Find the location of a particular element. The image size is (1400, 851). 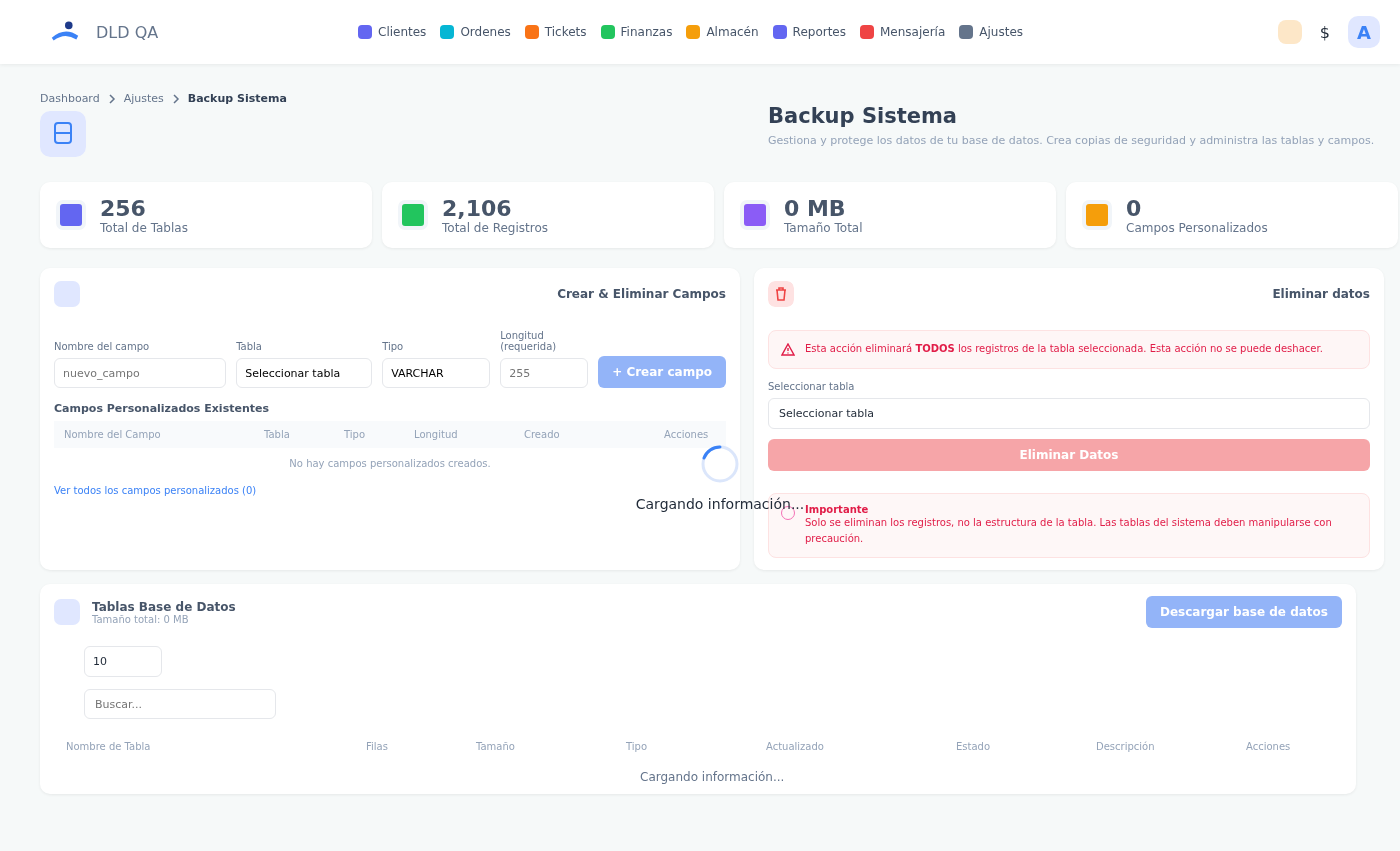

nav-link: Clientes is located at coordinates (392, 32).